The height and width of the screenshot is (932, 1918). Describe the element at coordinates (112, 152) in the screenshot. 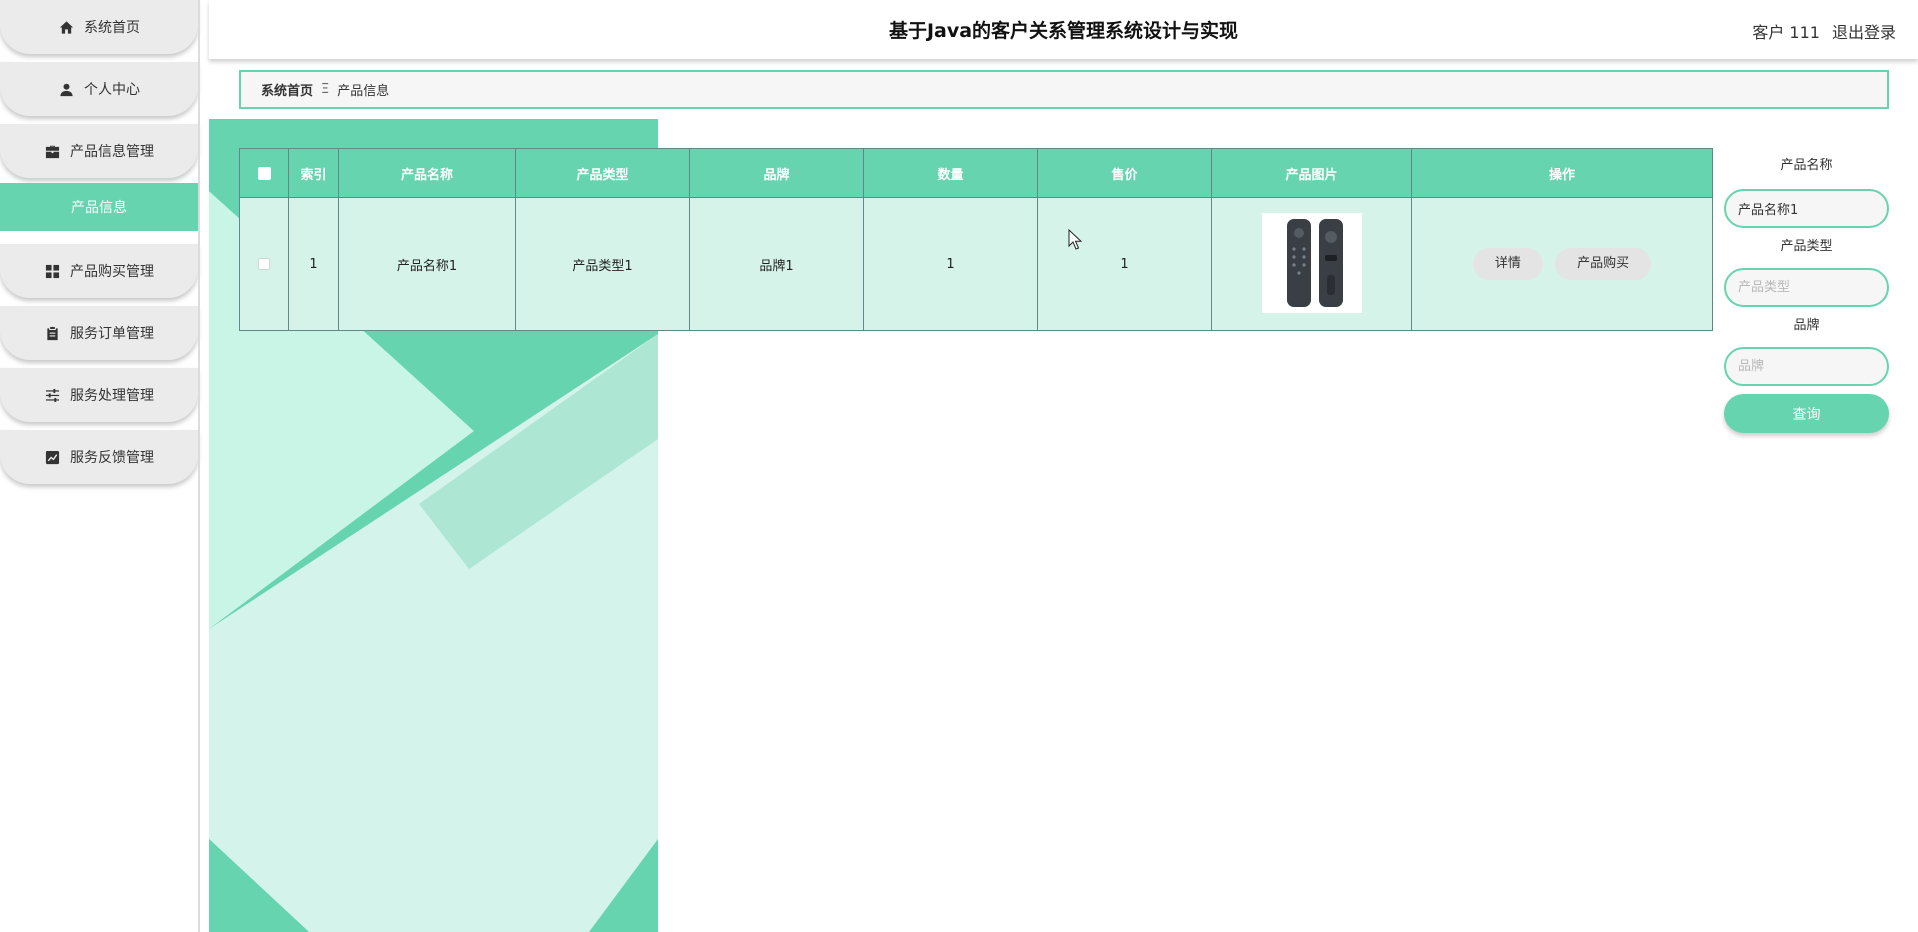

I see `sidebar-item-label: 产品信息管理` at that location.